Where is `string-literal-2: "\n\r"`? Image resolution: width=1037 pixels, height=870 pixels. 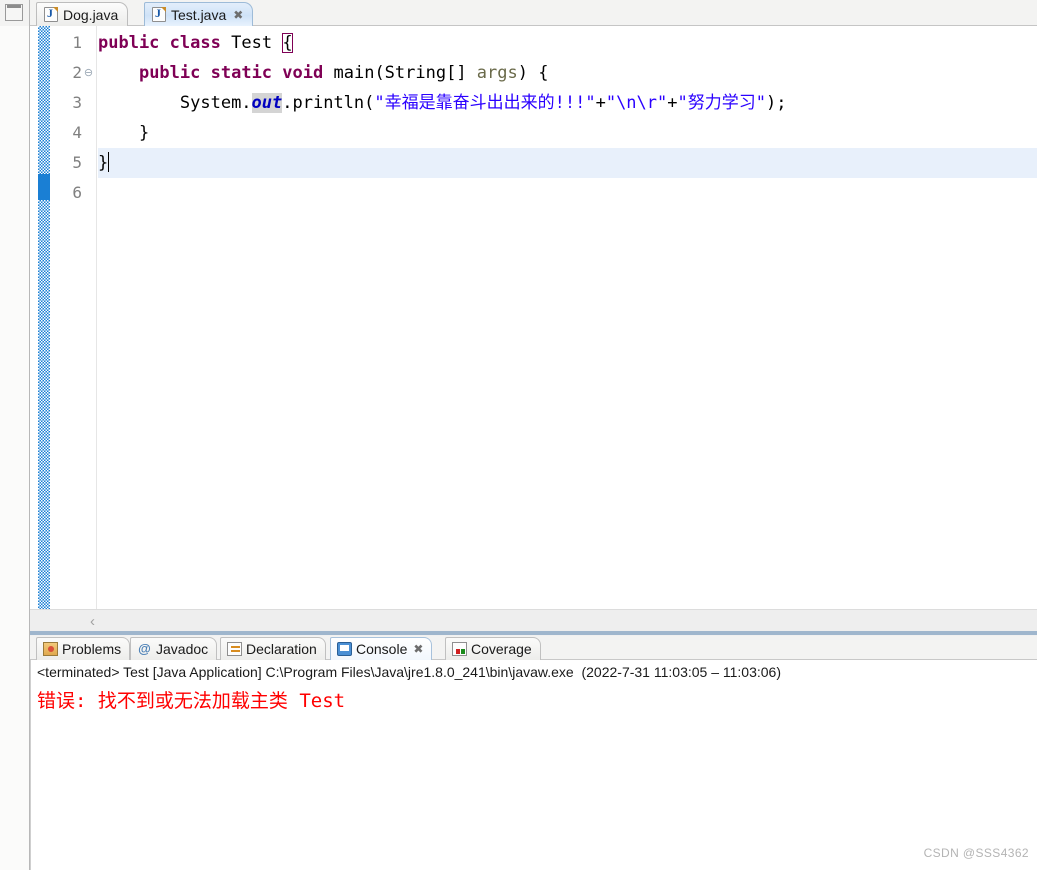 string-literal-2: "\n\r" is located at coordinates (636, 103).